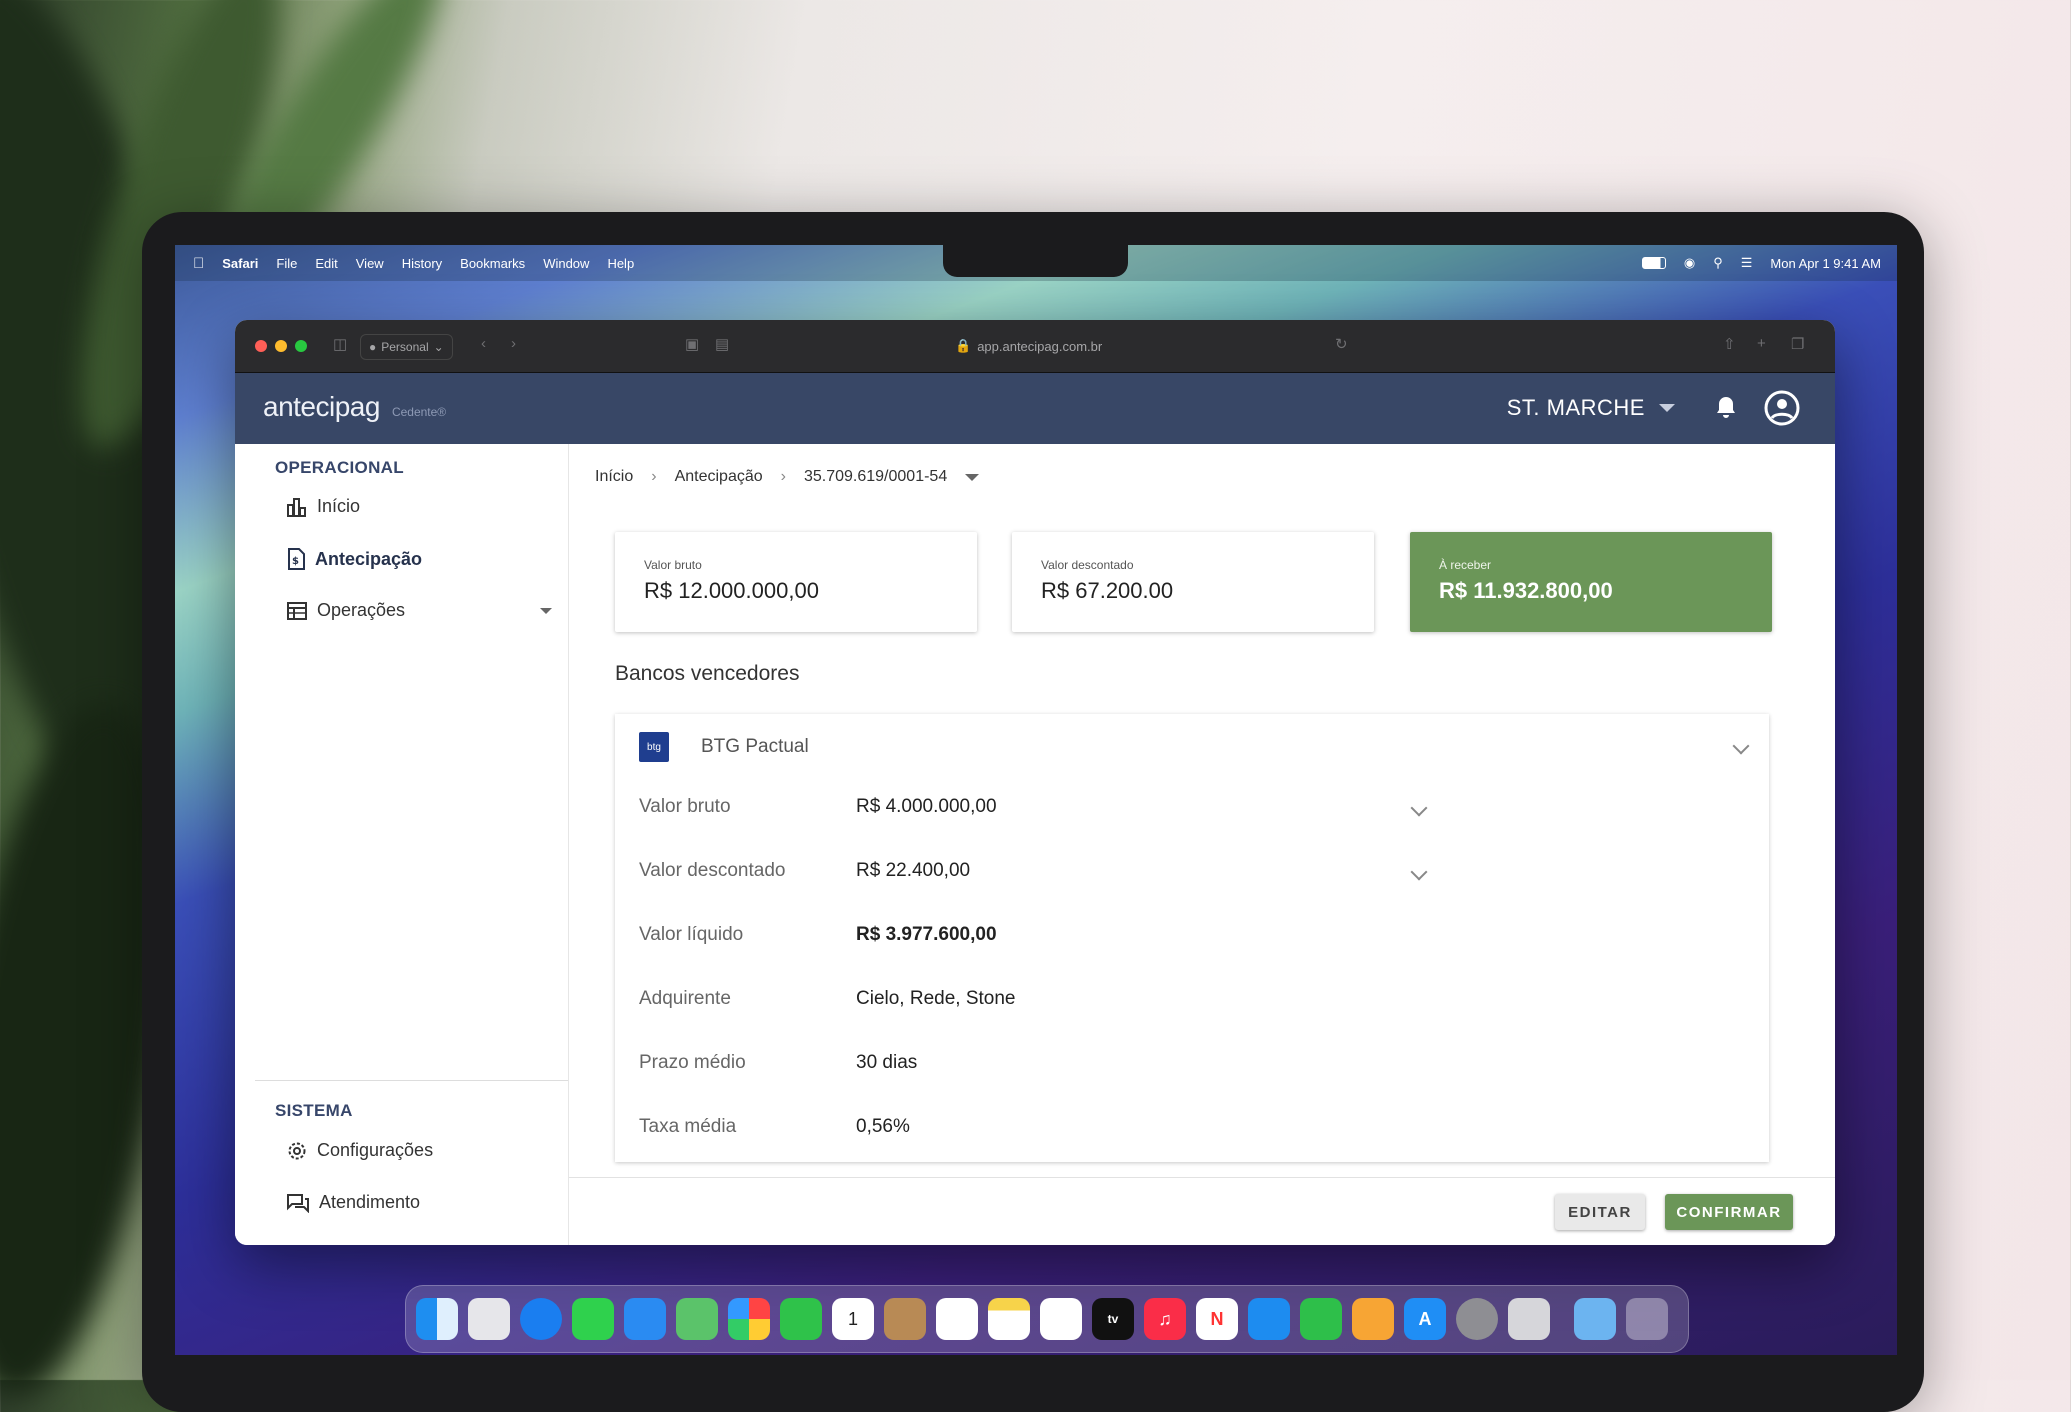 The image size is (2071, 1412). What do you see at coordinates (645, 1319) in the screenshot?
I see `mail-icon` at bounding box center [645, 1319].